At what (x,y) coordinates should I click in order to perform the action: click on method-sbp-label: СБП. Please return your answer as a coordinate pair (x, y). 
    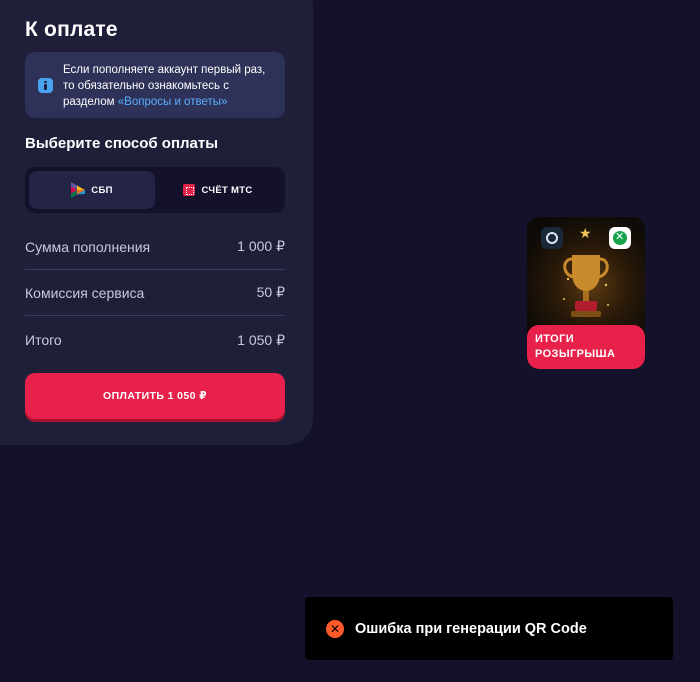
    Looking at the image, I should click on (102, 190).